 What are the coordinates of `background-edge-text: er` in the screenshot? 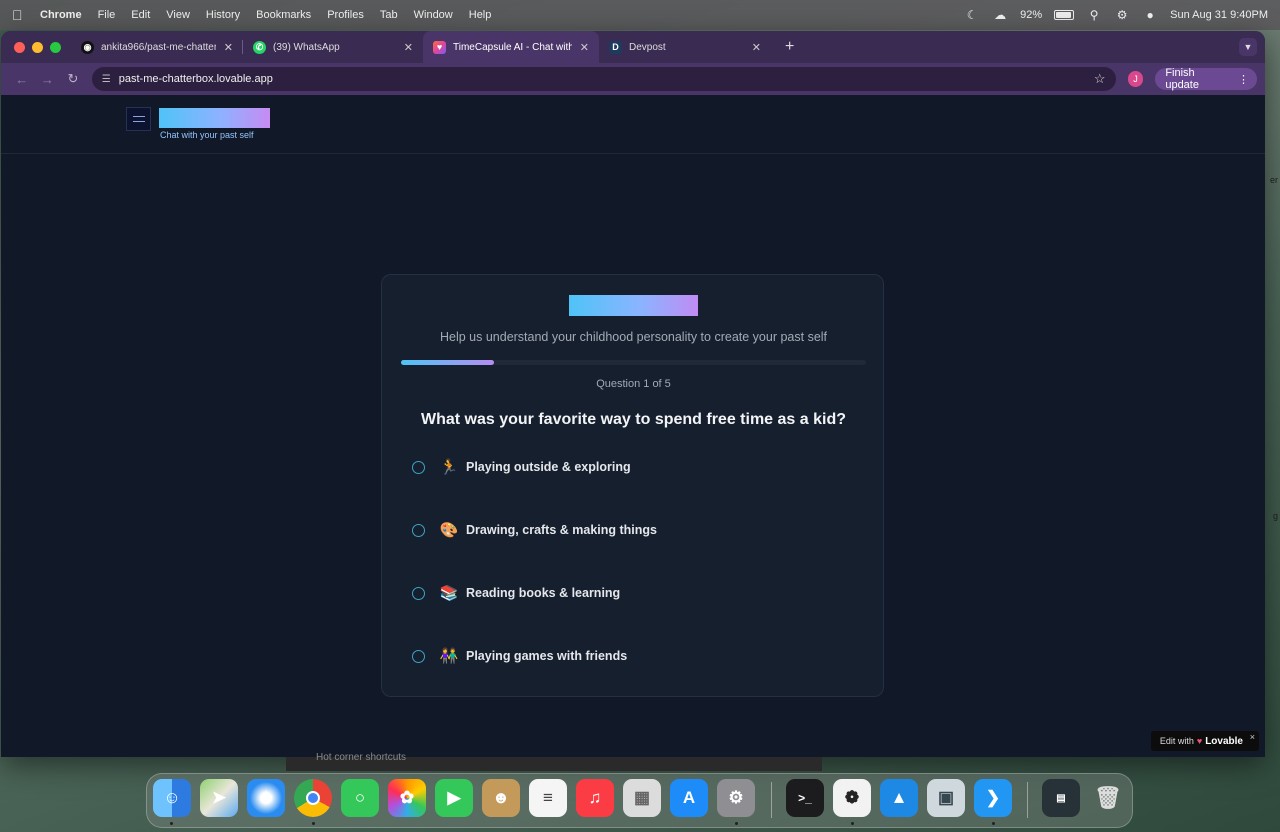 It's located at (1273, 180).